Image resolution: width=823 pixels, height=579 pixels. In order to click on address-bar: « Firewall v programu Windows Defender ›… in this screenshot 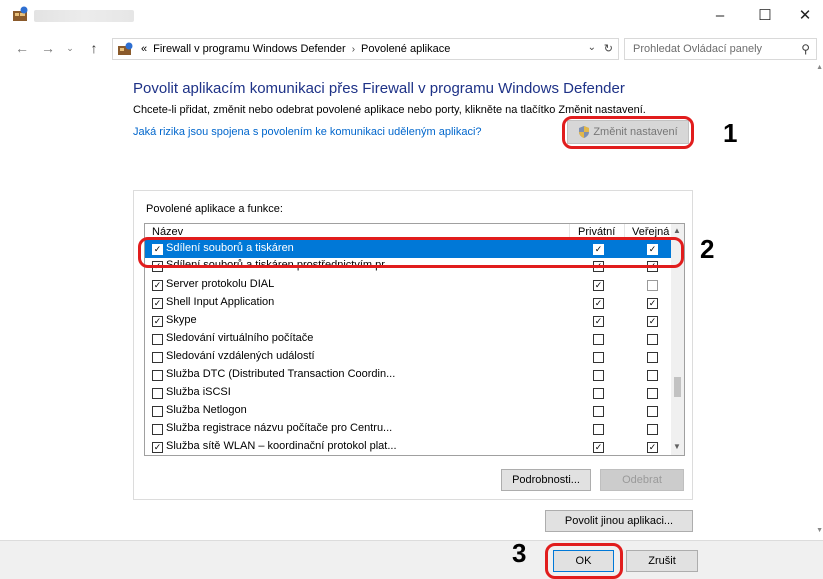, I will do `click(365, 49)`.